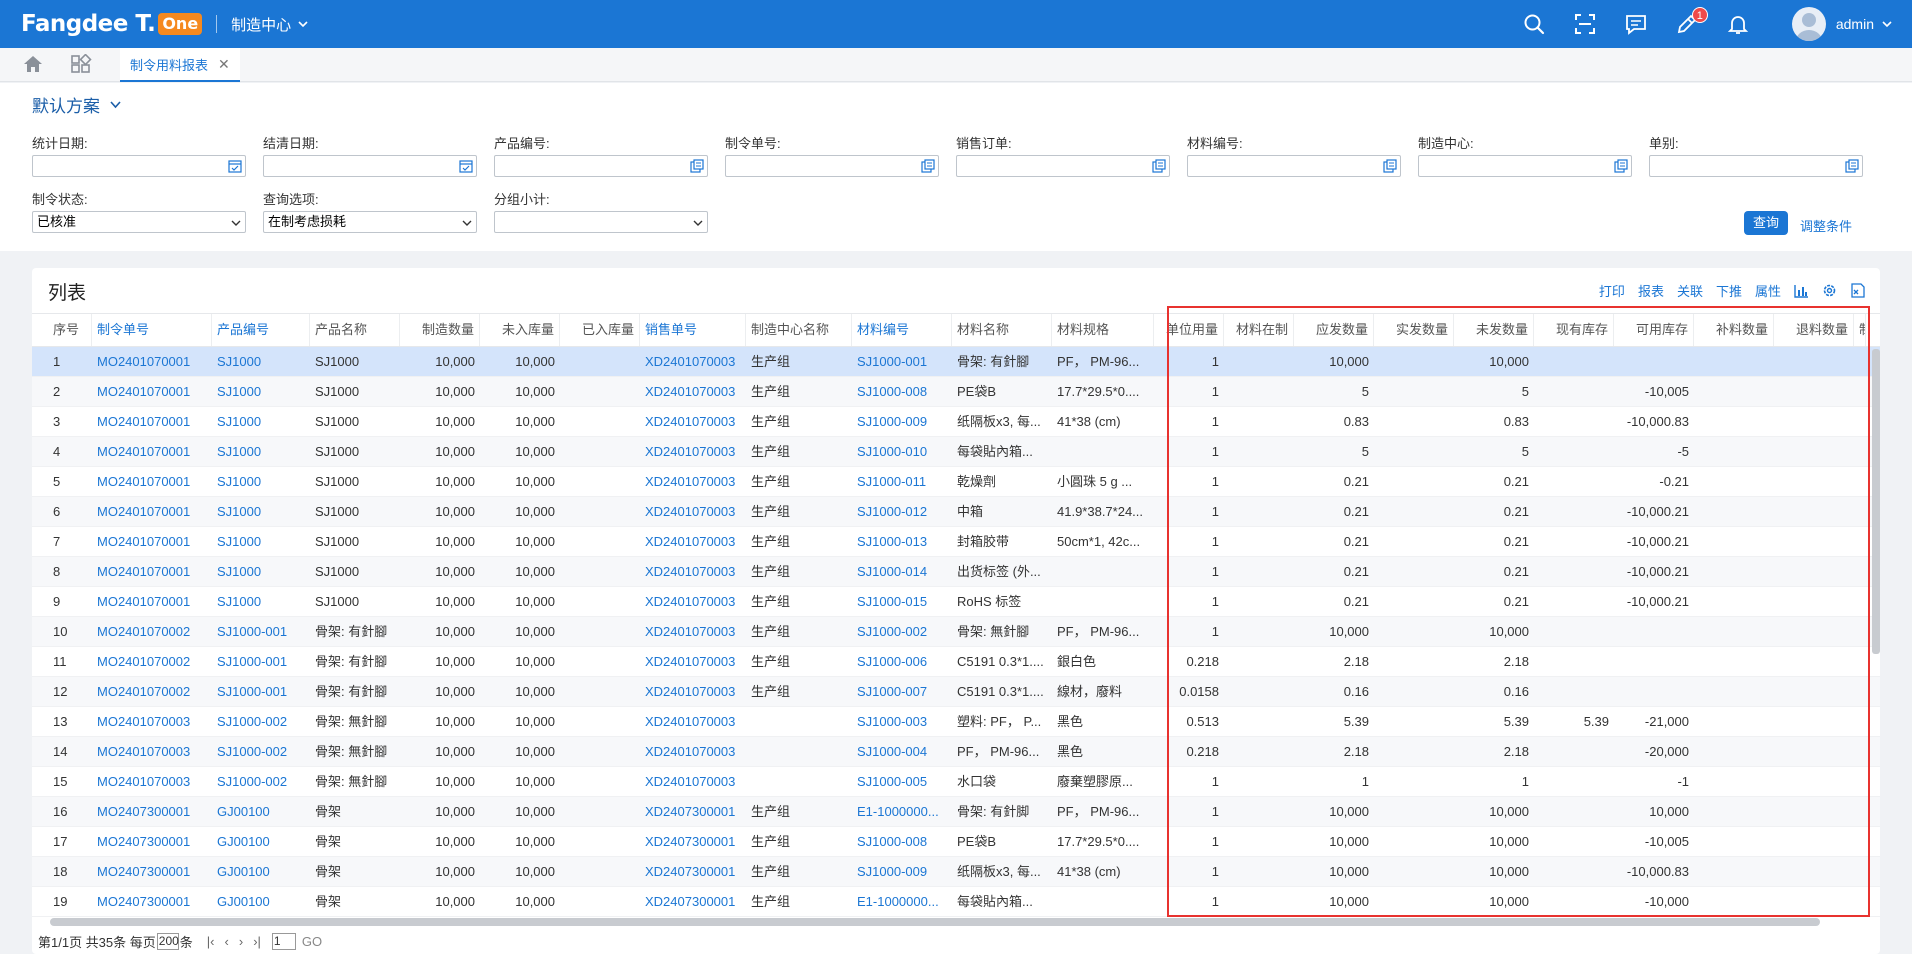  What do you see at coordinates (902, 541) in the screenshot?
I see `cell-material-no: SJ1000-013` at bounding box center [902, 541].